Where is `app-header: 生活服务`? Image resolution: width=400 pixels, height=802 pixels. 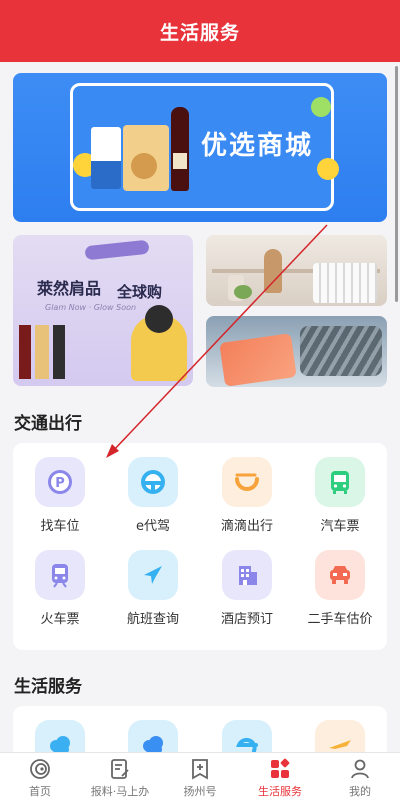
app-header: 生活服务 is located at coordinates (200, 31).